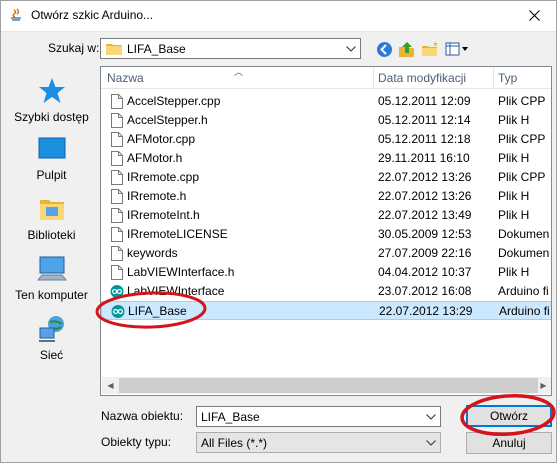 Image resolution: width=557 pixels, height=463 pixels. I want to click on open-button-label: Otwórz, so click(508, 416).